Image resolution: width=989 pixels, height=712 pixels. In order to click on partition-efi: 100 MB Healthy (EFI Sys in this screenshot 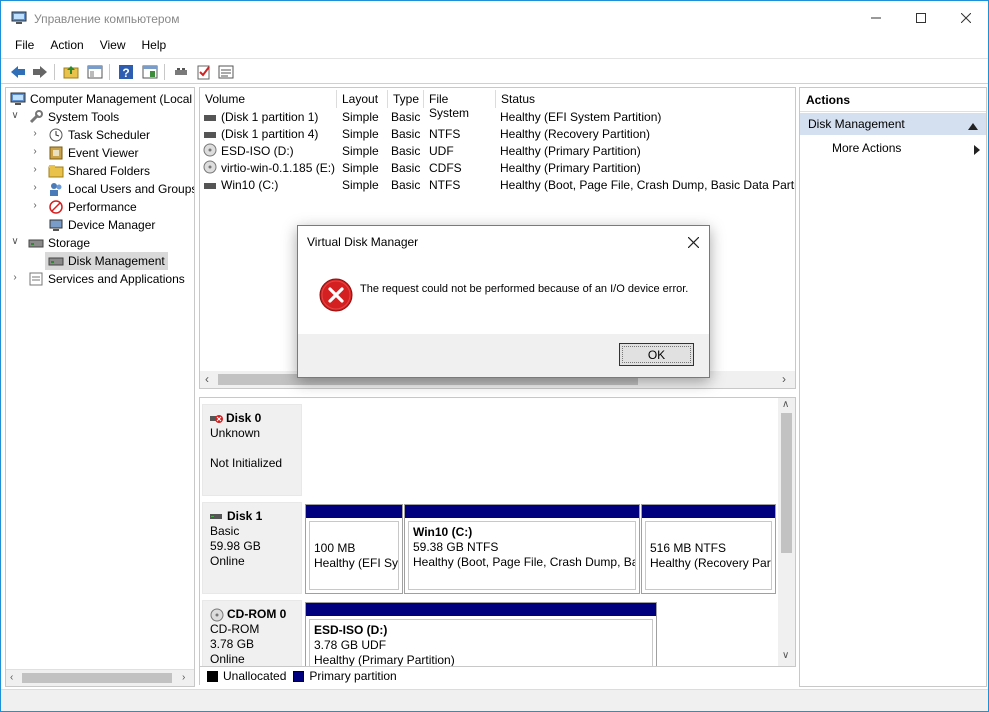, I will do `click(354, 549)`.